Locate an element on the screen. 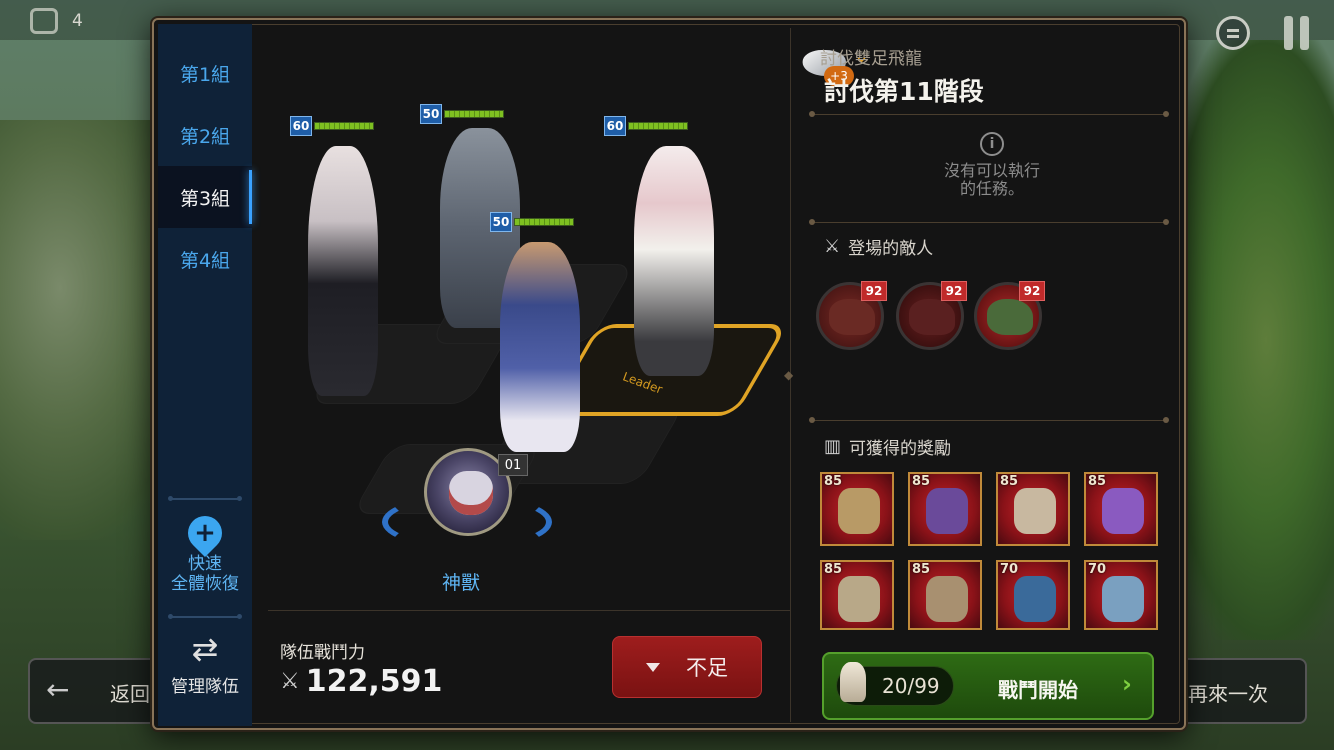 The image size is (1334, 750). quick-heal-button: 快速 全體恢復 is located at coordinates (205, 555).